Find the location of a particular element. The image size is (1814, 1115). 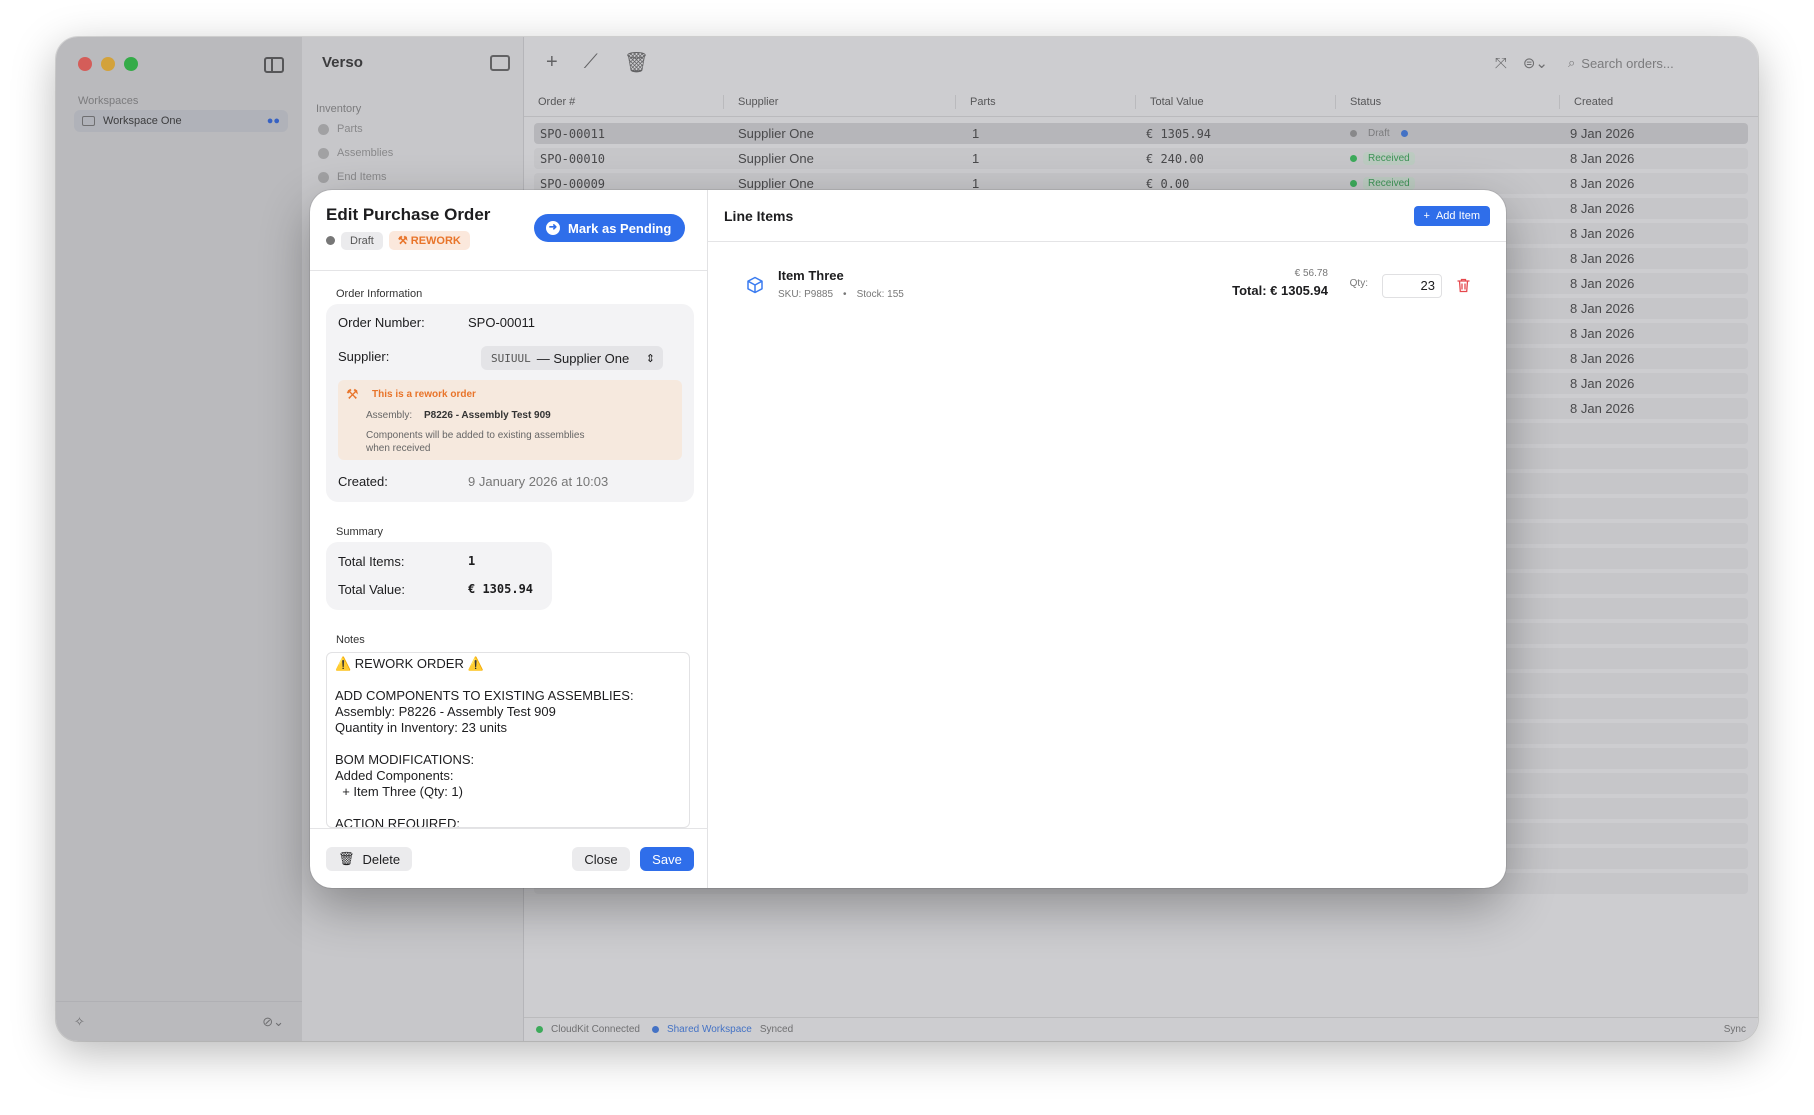

close-button: Close is located at coordinates (601, 859).